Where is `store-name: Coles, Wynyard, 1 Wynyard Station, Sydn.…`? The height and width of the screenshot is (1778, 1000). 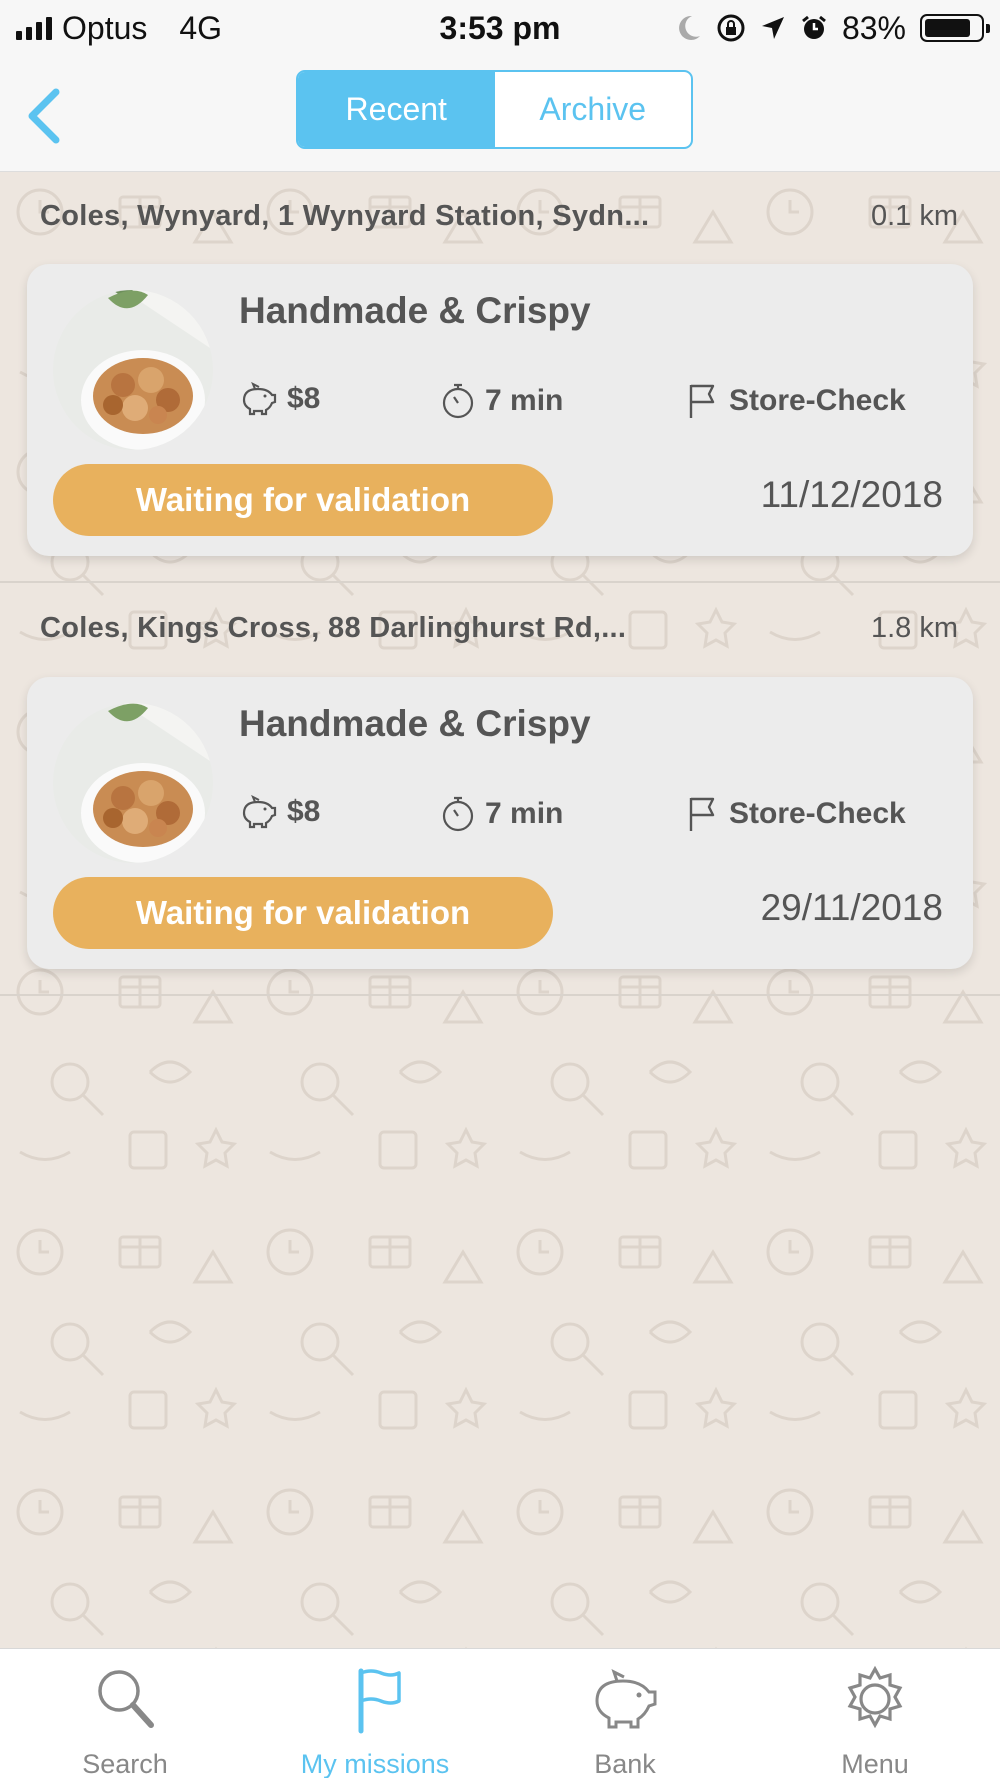 store-name: Coles, Wynyard, 1 Wynyard Station, Sydn.… is located at coordinates (345, 215).